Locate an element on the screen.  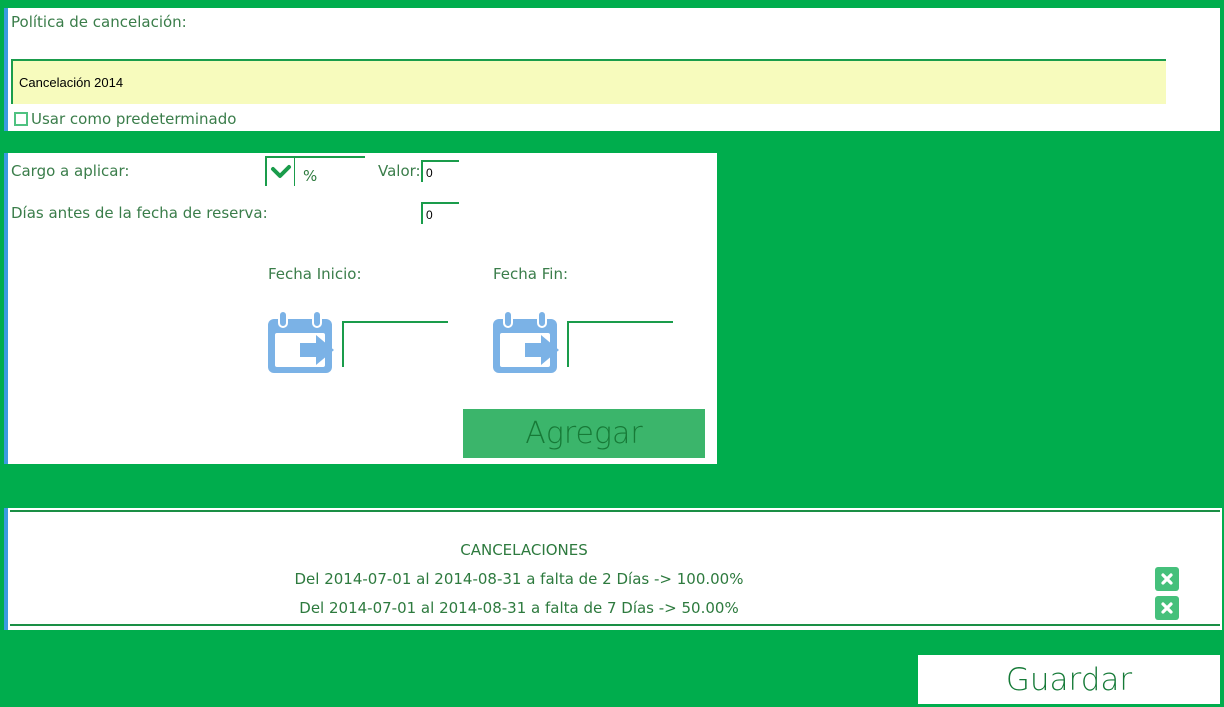
end-date-label: Fecha Fin: is located at coordinates (531, 274).